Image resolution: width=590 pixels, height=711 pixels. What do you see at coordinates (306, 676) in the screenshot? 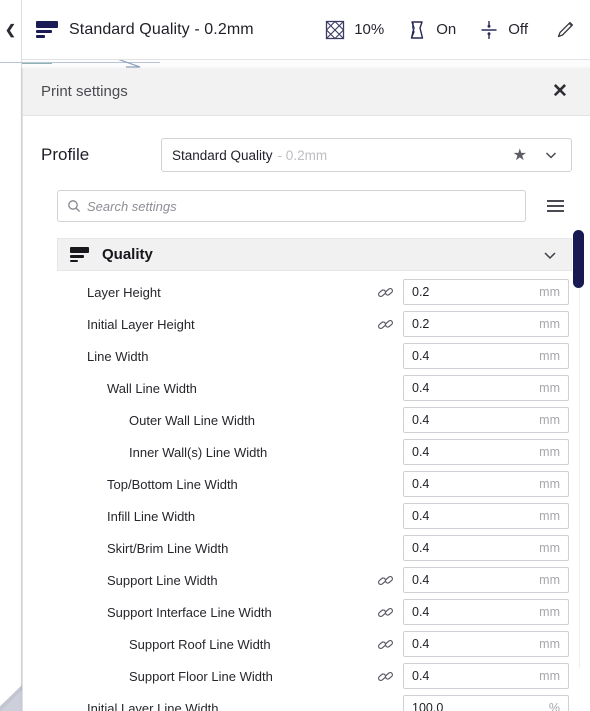
I see `setting-row: Support Floor Line Width 0.4 mm` at bounding box center [306, 676].